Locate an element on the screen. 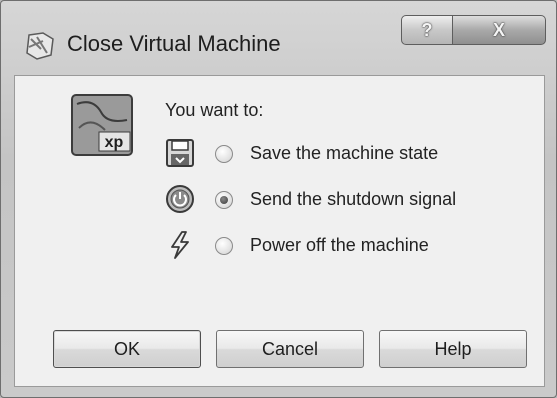 The height and width of the screenshot is (398, 557). floppy-save-icon is located at coordinates (180, 153).